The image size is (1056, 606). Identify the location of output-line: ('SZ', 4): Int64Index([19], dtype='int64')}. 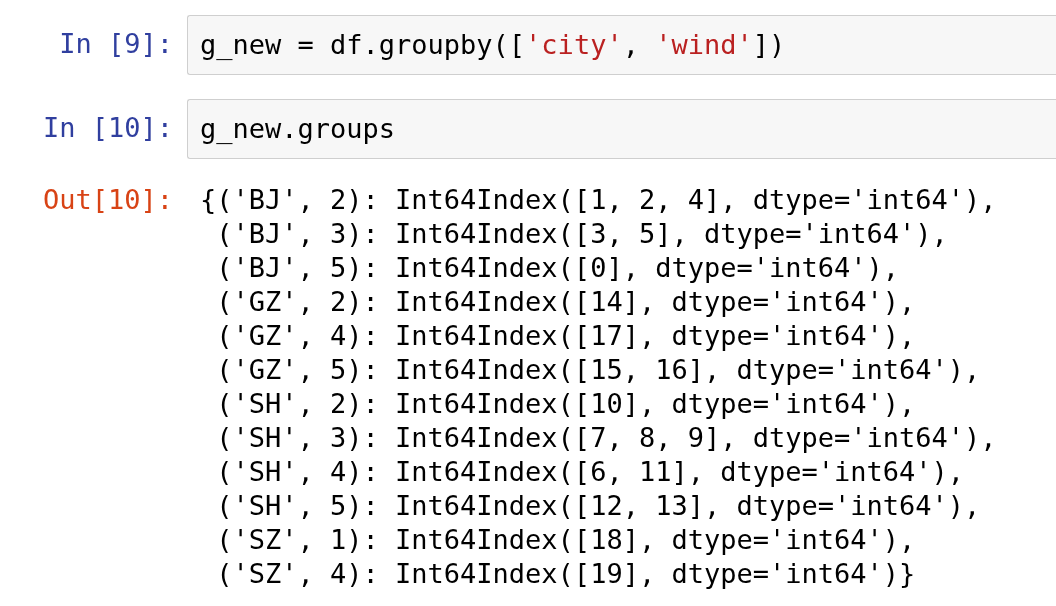
(566, 574).